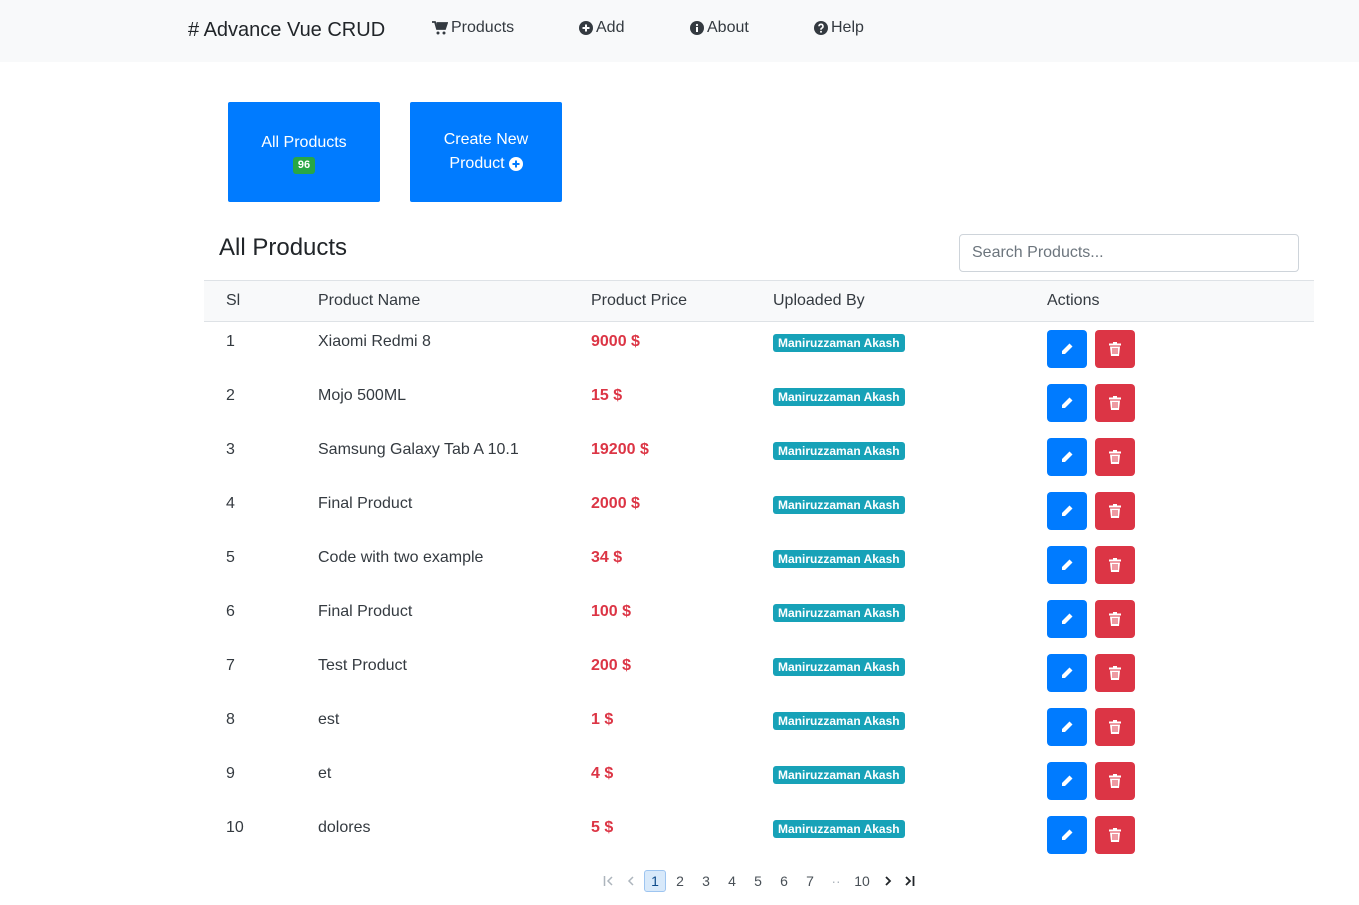  I want to click on brand-link: # Advance Vue CRUD, so click(286, 30).